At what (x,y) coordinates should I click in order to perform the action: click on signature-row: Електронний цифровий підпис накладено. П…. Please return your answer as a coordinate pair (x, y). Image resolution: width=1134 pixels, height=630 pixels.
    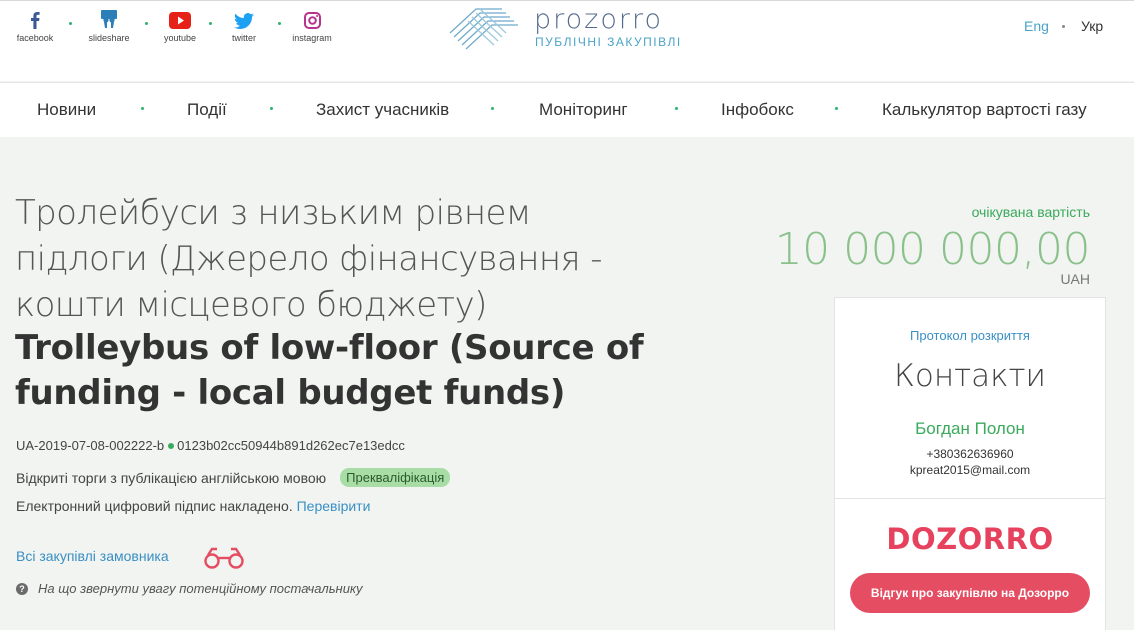
    Looking at the image, I should click on (193, 506).